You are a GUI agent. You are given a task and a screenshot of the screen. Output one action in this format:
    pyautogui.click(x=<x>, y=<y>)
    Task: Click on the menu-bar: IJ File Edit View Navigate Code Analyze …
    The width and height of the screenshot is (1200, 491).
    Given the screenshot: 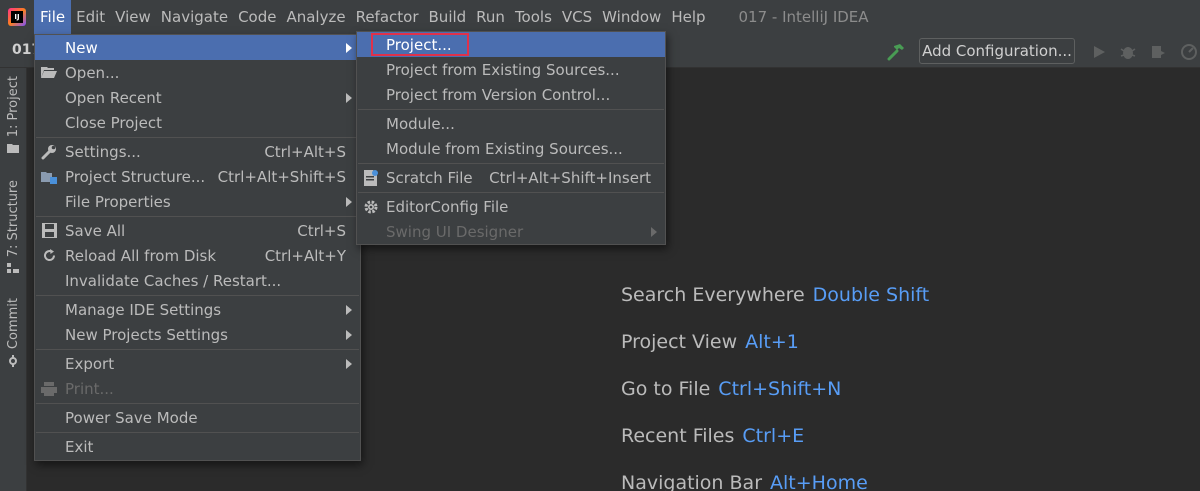 What is the action you would take?
    pyautogui.click(x=600, y=17)
    